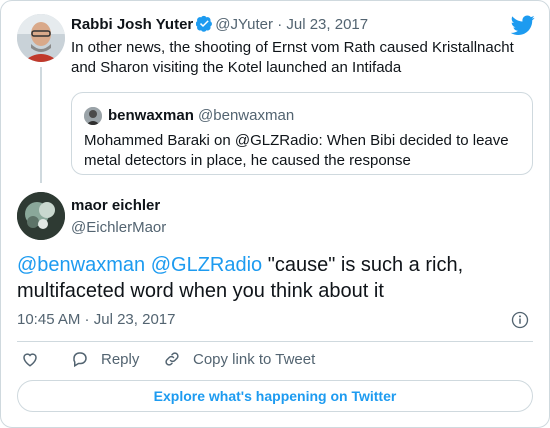 The image size is (550, 428). I want to click on tweet-time: 10:45 AM, so click(49, 319).